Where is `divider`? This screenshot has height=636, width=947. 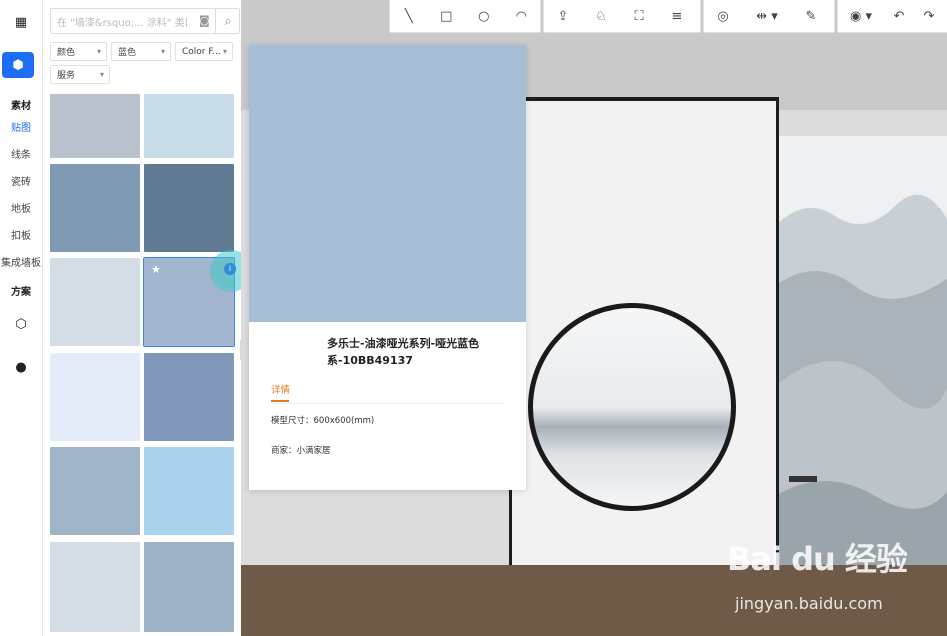 divider is located at coordinates (387, 403).